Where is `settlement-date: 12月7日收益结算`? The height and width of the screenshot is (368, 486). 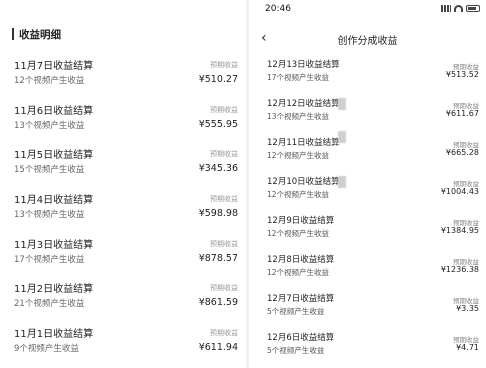
settlement-date: 12月7日收益结算 is located at coordinates (301, 299).